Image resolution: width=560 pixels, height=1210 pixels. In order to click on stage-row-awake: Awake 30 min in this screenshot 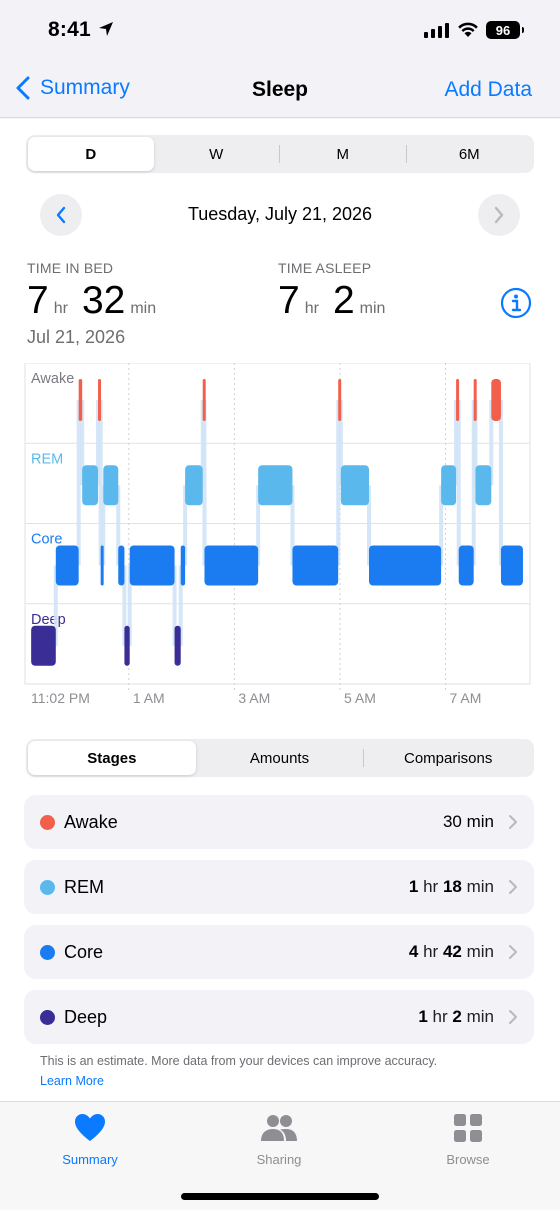, I will do `click(279, 822)`.